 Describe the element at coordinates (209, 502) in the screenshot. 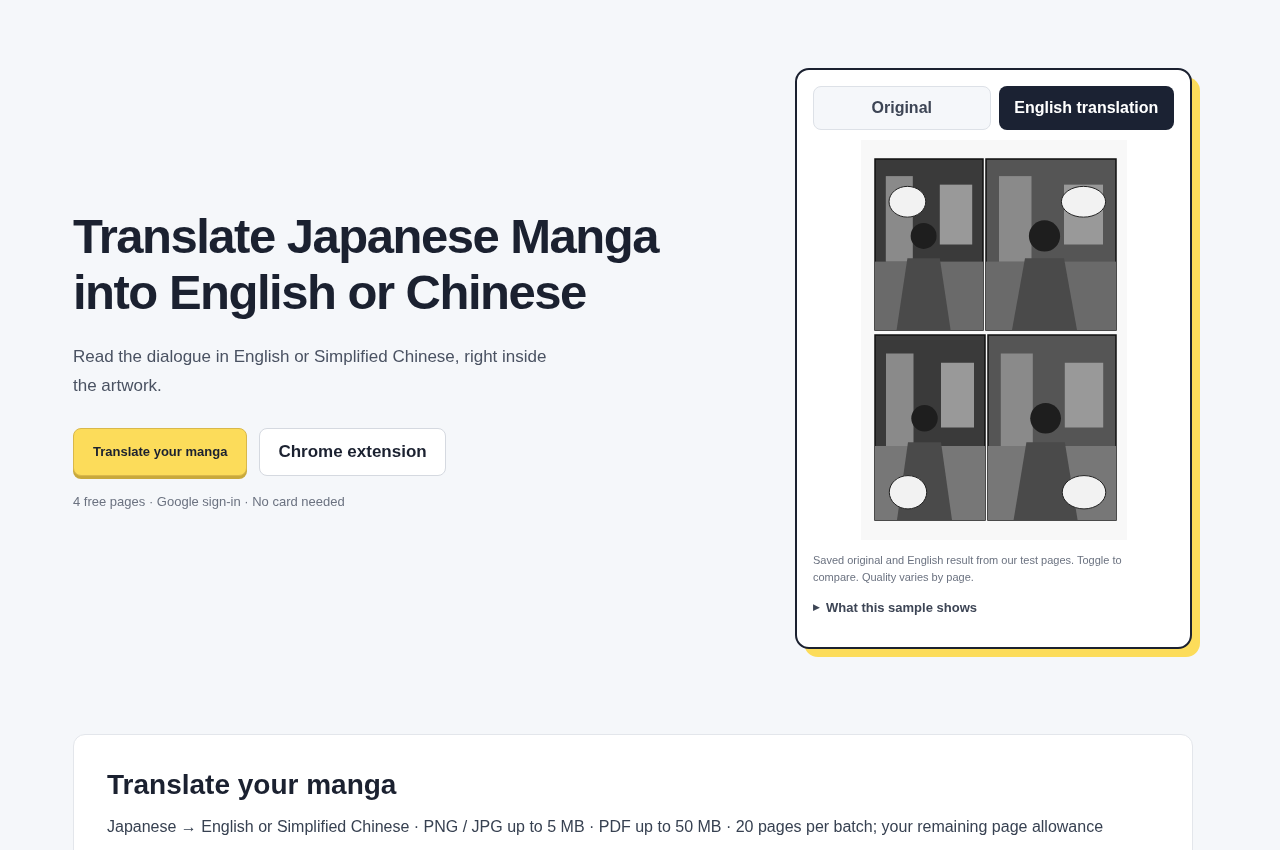

I see `signup-note: 4 free pages · Google sign-in · No card needed` at that location.